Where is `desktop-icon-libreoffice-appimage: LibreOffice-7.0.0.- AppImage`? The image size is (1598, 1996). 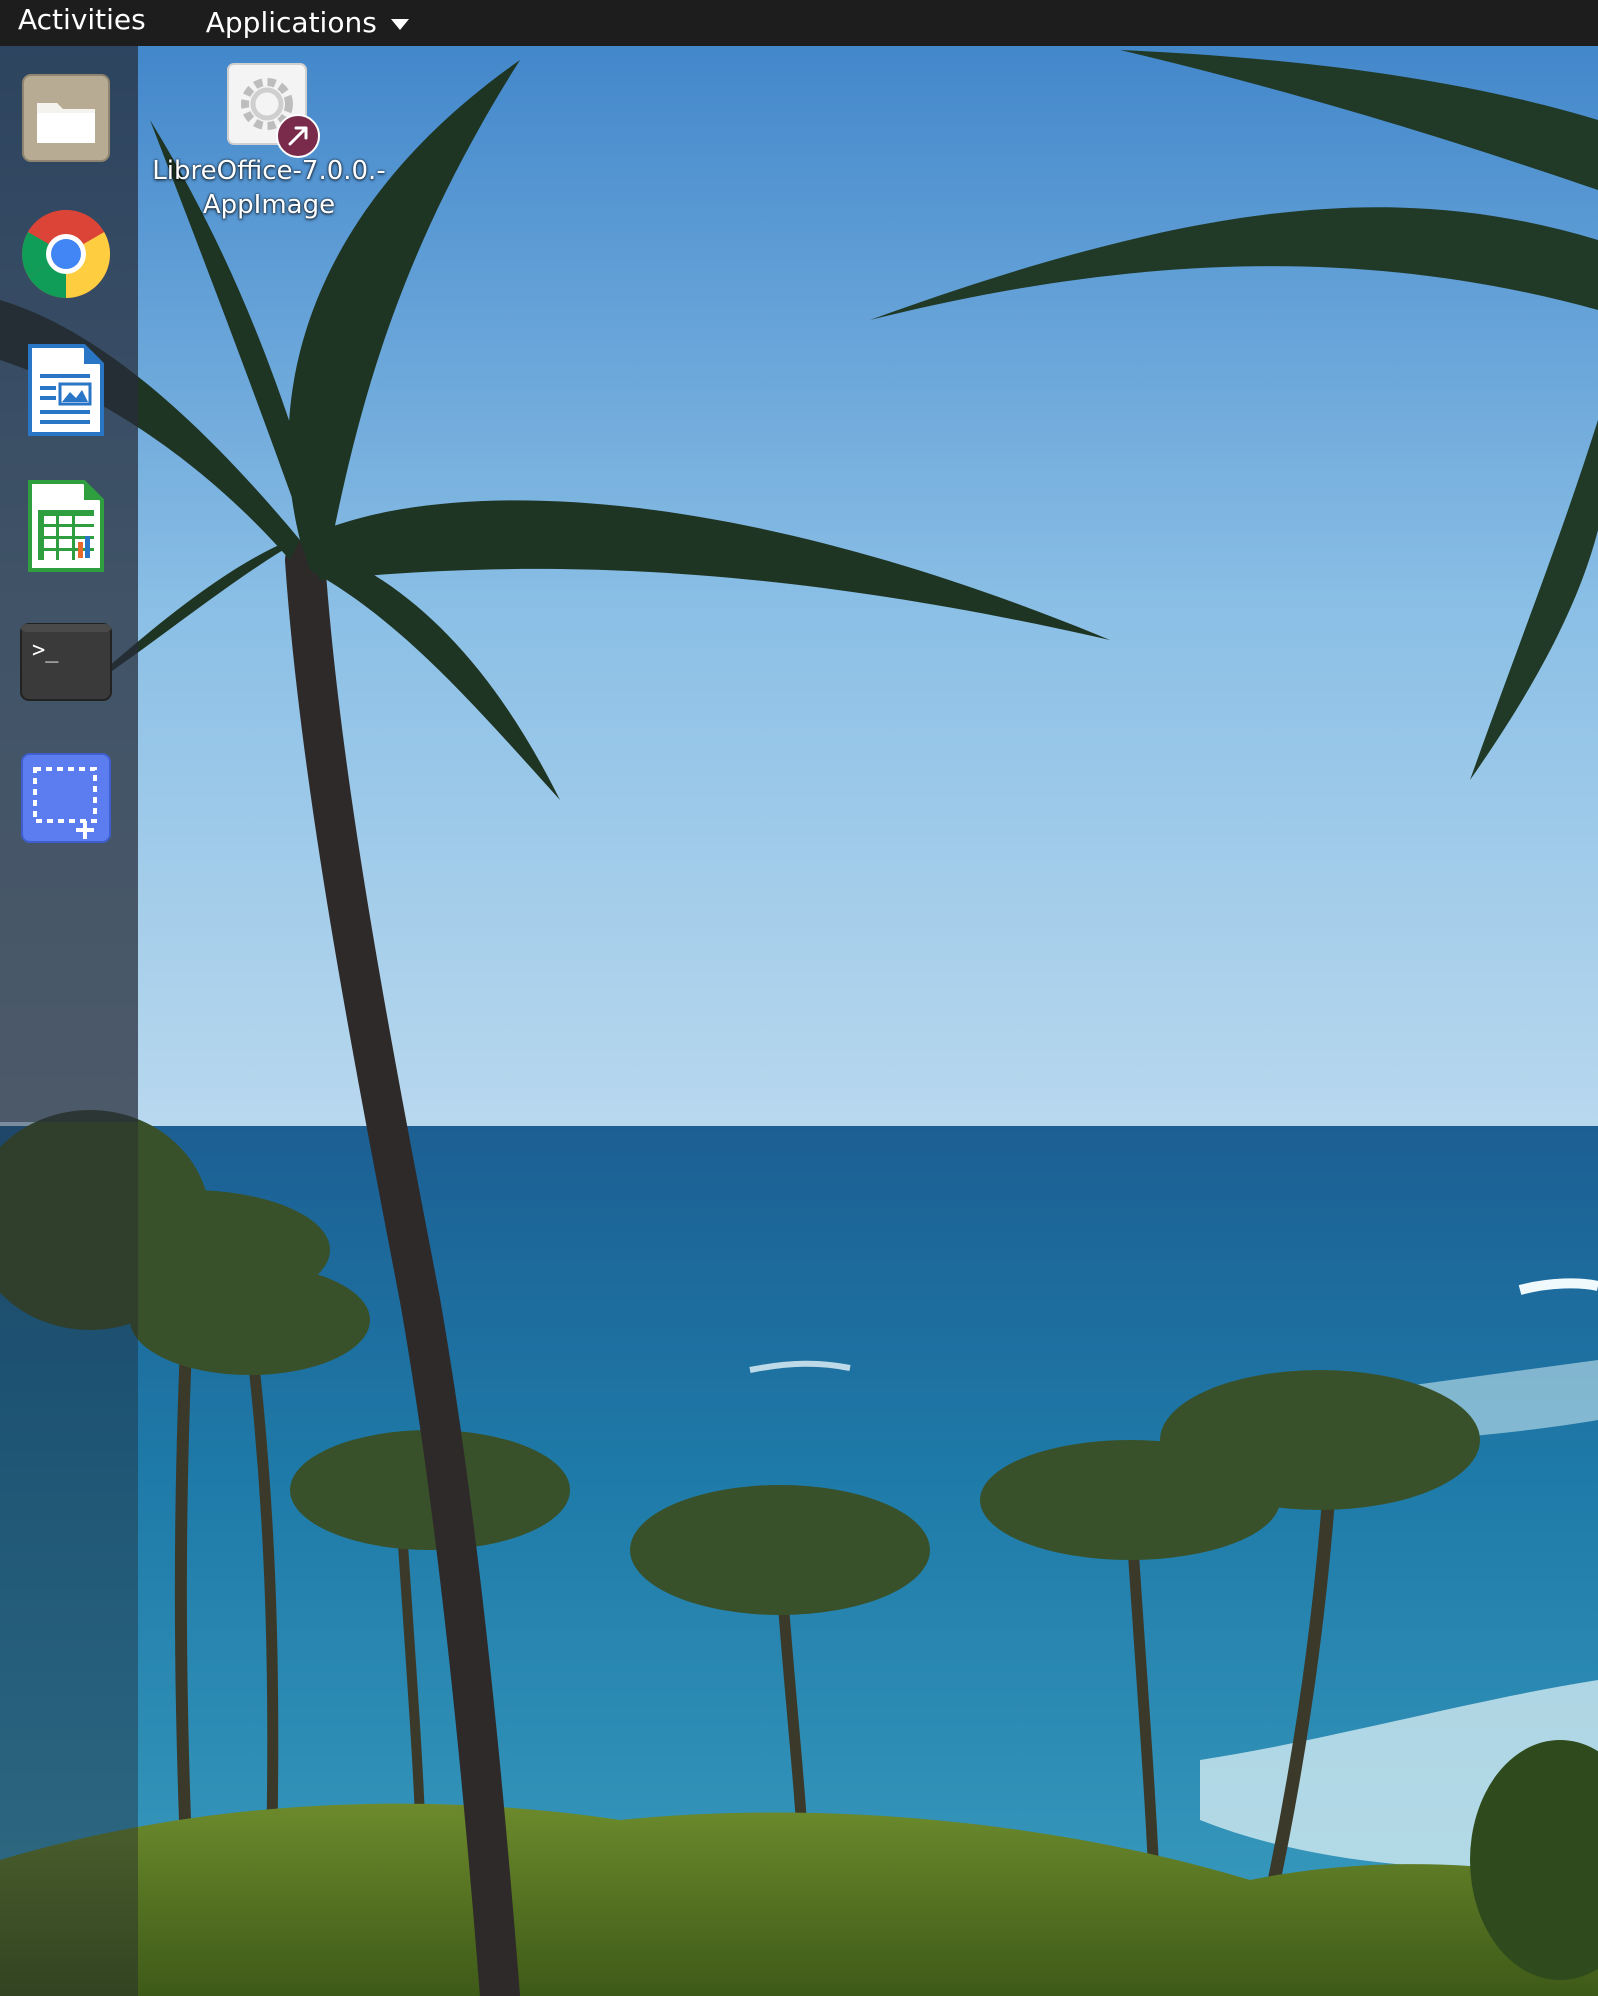
desktop-icon-libreoffice-appimage: LibreOffice-7.0.0.- AppImage is located at coordinates (269, 142).